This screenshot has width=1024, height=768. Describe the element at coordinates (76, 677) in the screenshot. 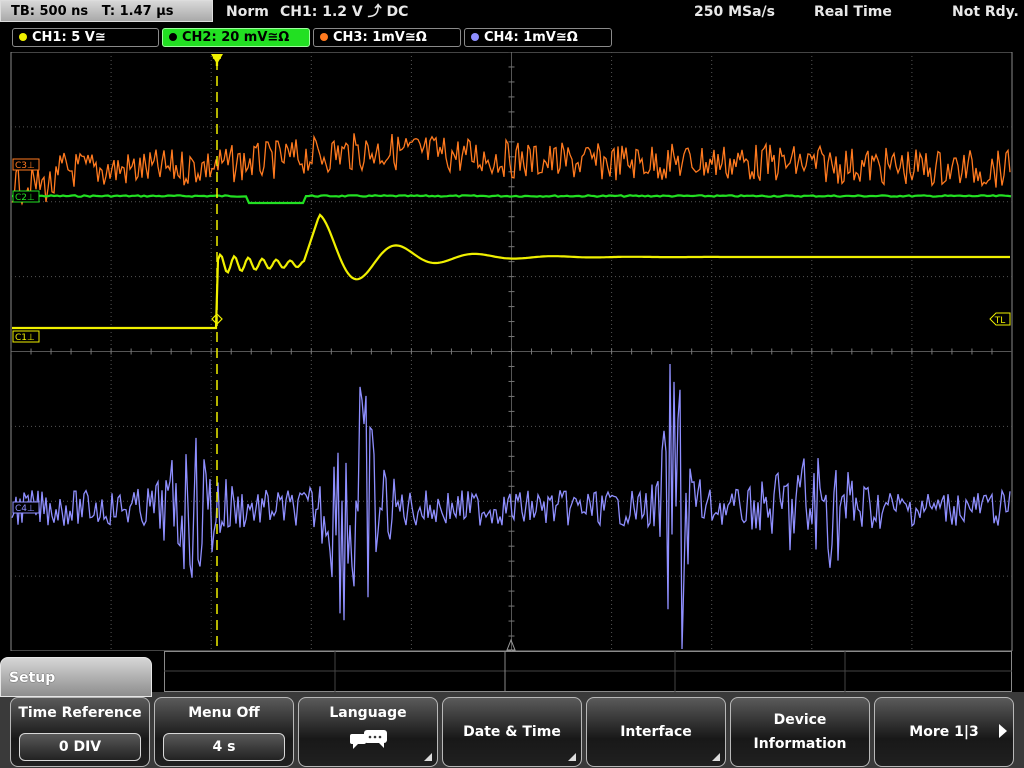

I see `menu-title-tab: Setup` at that location.